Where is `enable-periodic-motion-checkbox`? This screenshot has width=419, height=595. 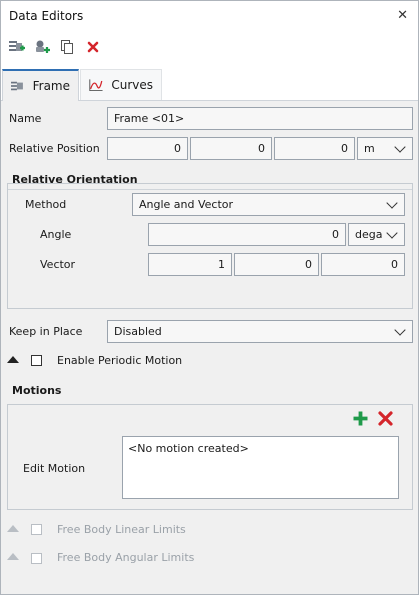 enable-periodic-motion-checkbox is located at coordinates (36, 360).